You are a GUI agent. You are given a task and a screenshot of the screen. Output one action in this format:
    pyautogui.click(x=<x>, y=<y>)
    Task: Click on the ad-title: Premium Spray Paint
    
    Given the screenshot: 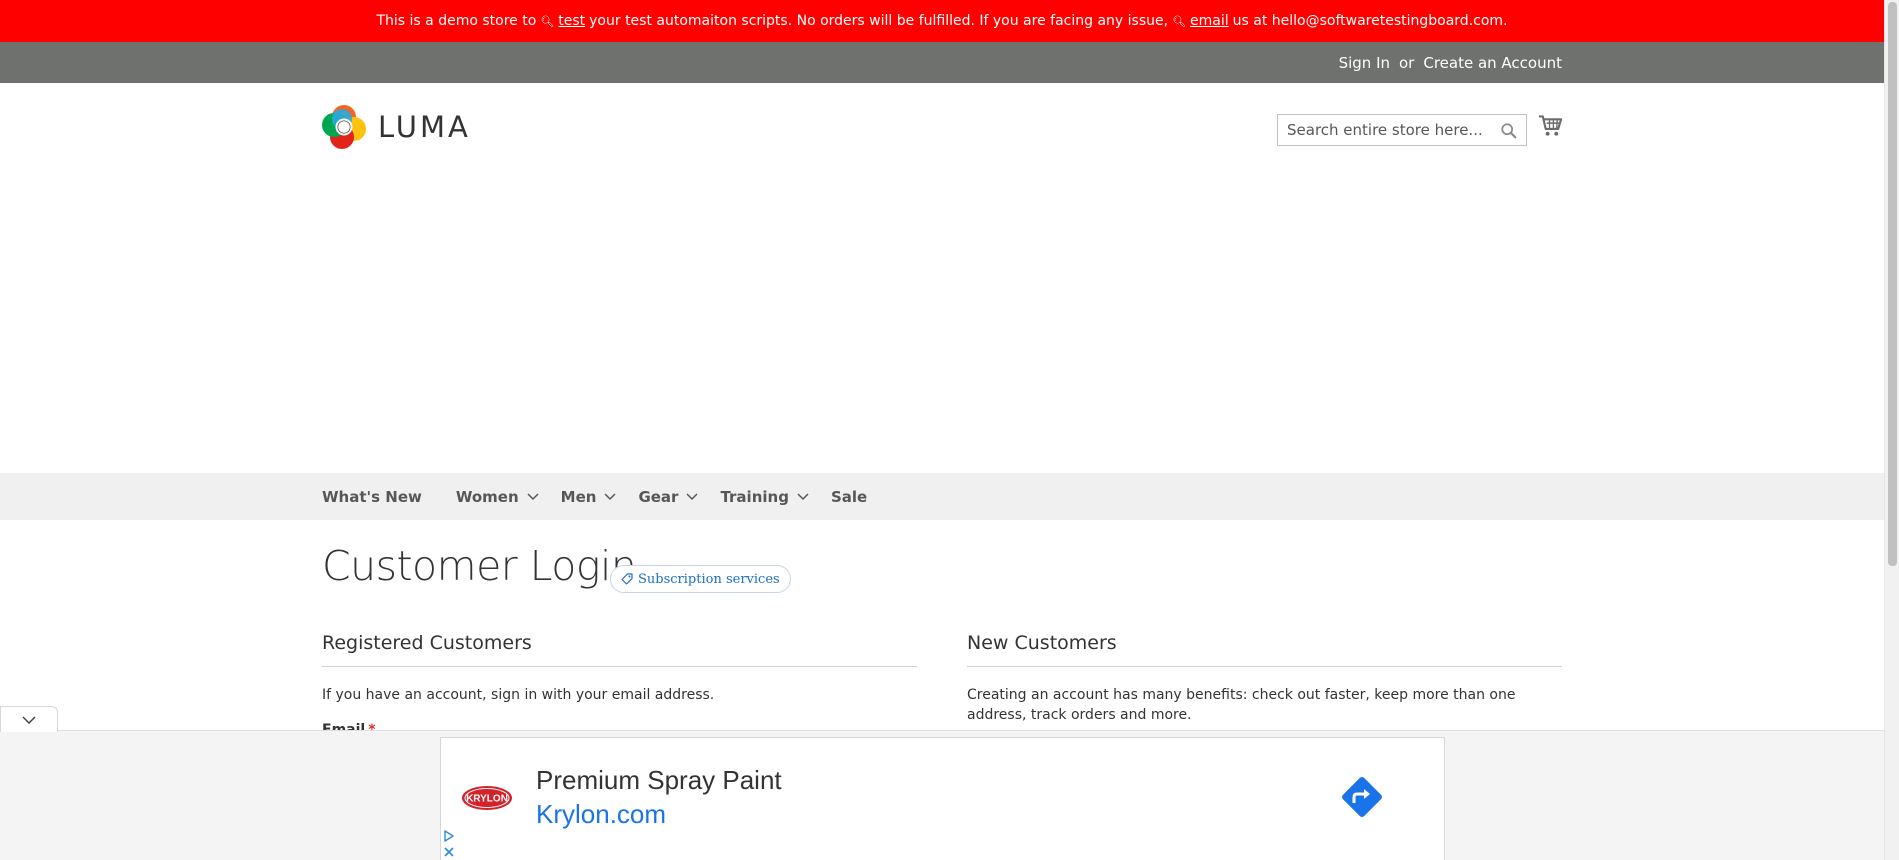 What is the action you would take?
    pyautogui.click(x=659, y=780)
    